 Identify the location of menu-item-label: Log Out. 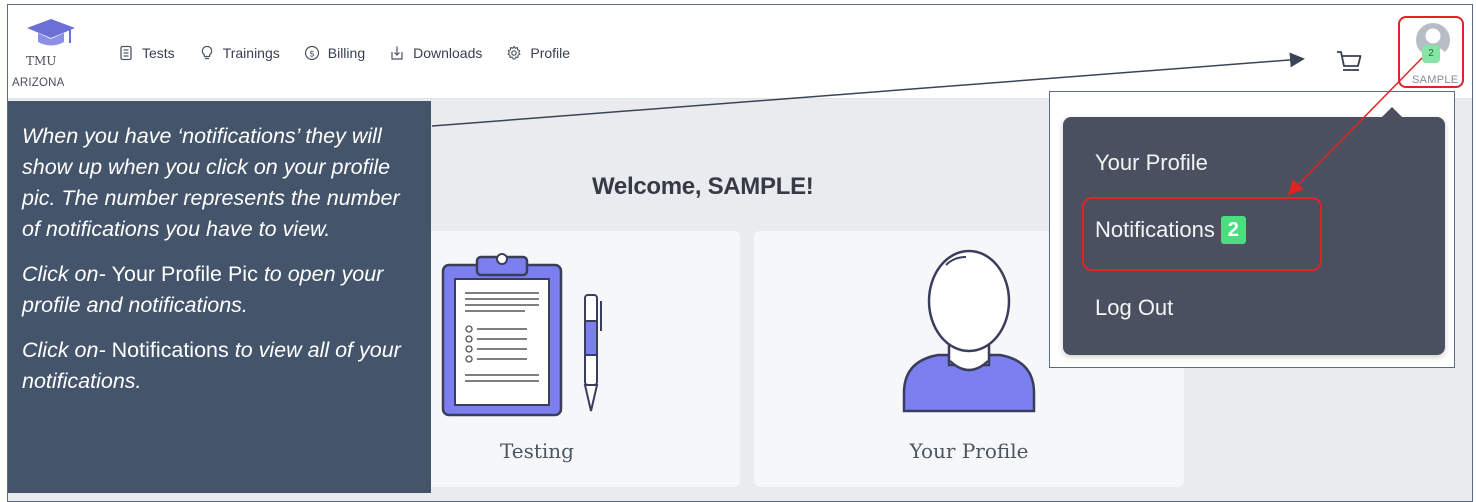
(1134, 307).